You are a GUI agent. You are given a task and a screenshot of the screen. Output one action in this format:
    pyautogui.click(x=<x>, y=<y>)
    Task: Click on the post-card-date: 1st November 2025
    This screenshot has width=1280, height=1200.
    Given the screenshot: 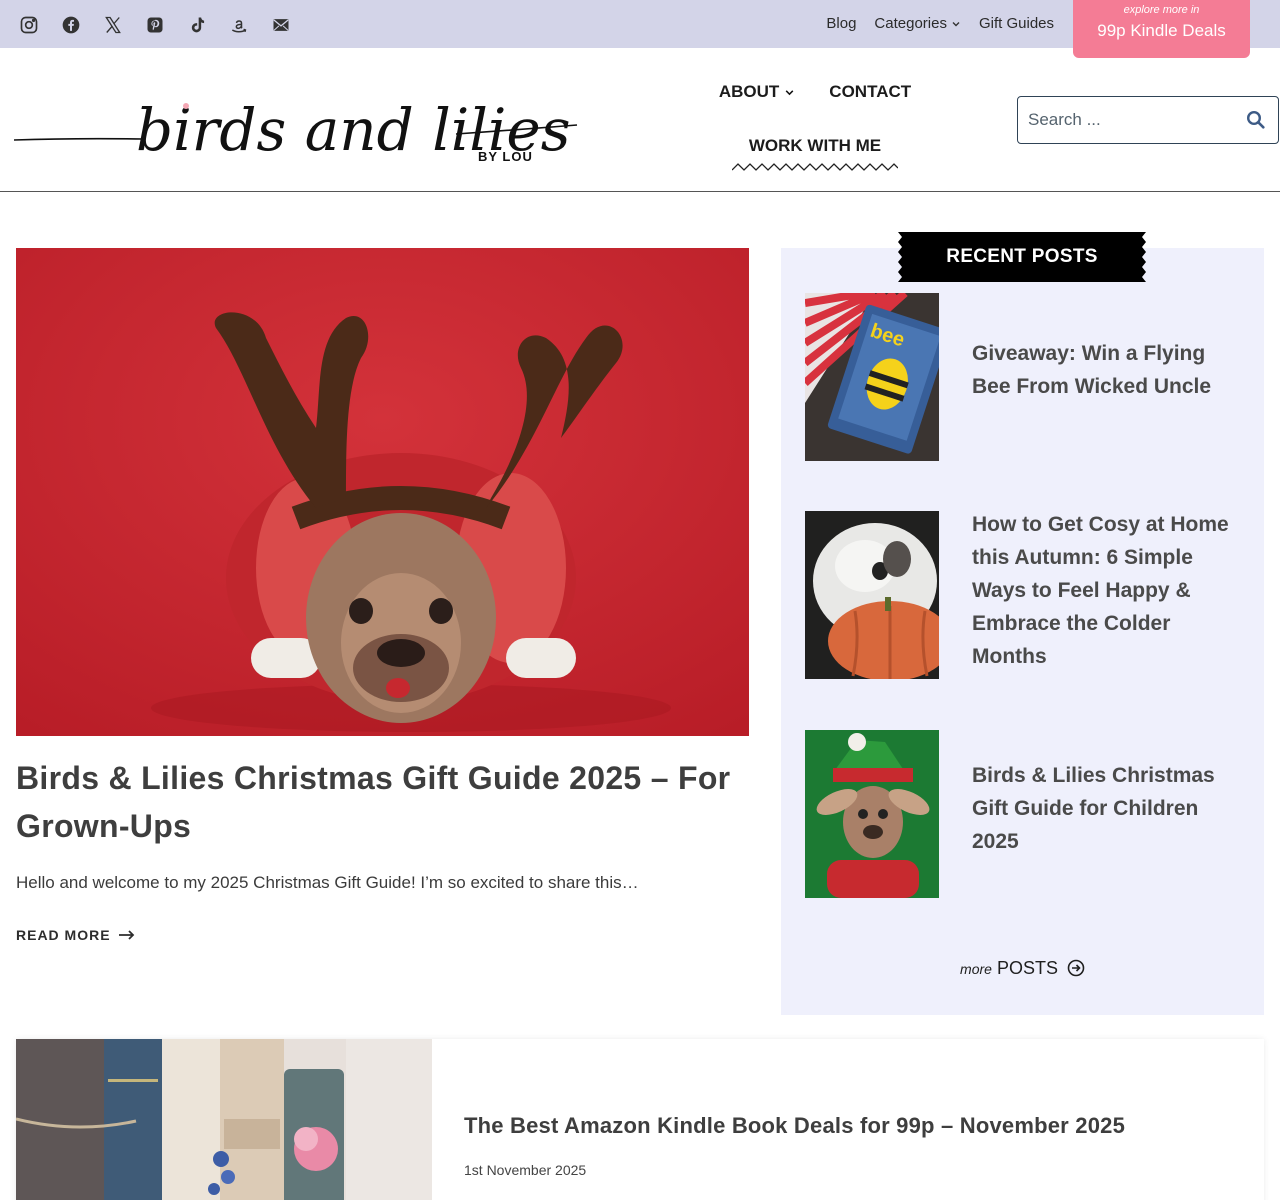 What is the action you would take?
    pyautogui.click(x=525, y=1170)
    